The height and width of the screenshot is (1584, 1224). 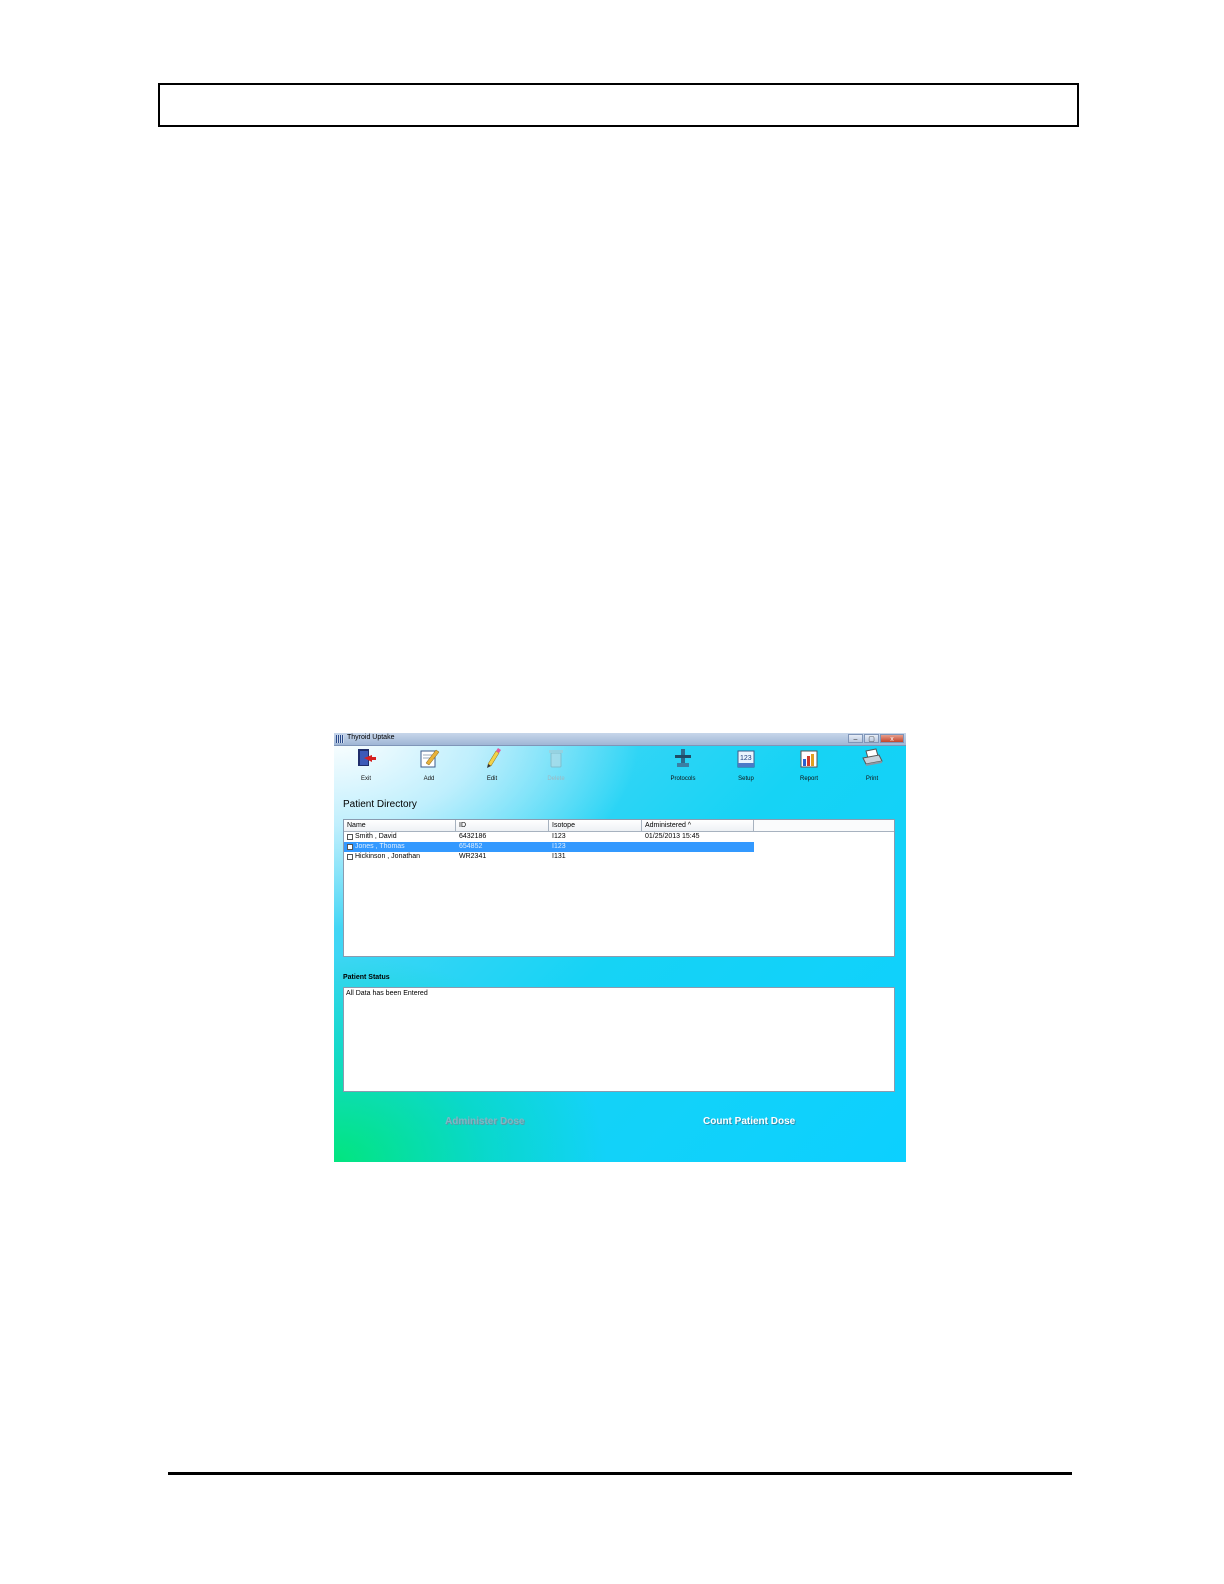 I want to click on column-header-administered: Administered ^, so click(x=698, y=825).